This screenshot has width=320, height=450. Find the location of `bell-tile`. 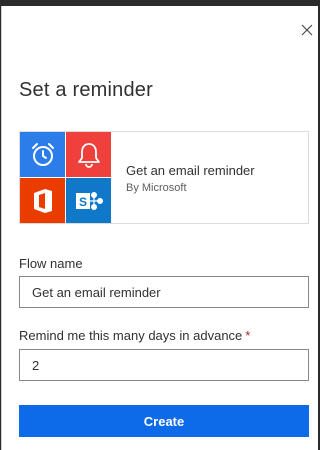

bell-tile is located at coordinates (88, 154).